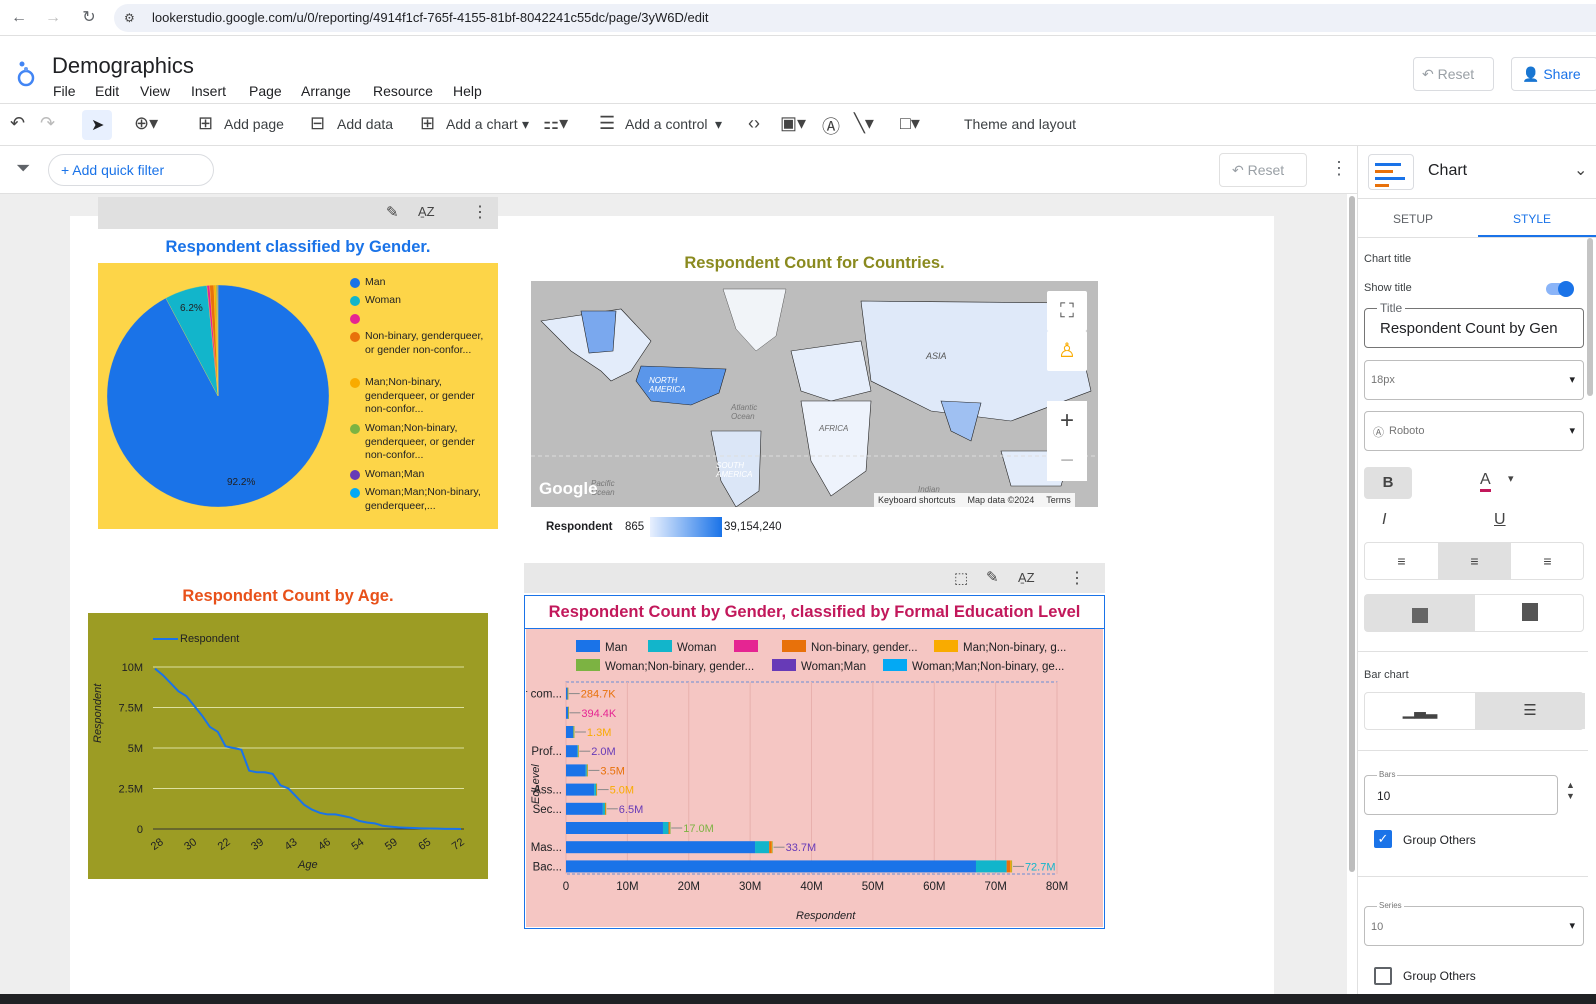  Describe the element at coordinates (89, 18) in the screenshot. I see `reload-icon: ↻` at that location.